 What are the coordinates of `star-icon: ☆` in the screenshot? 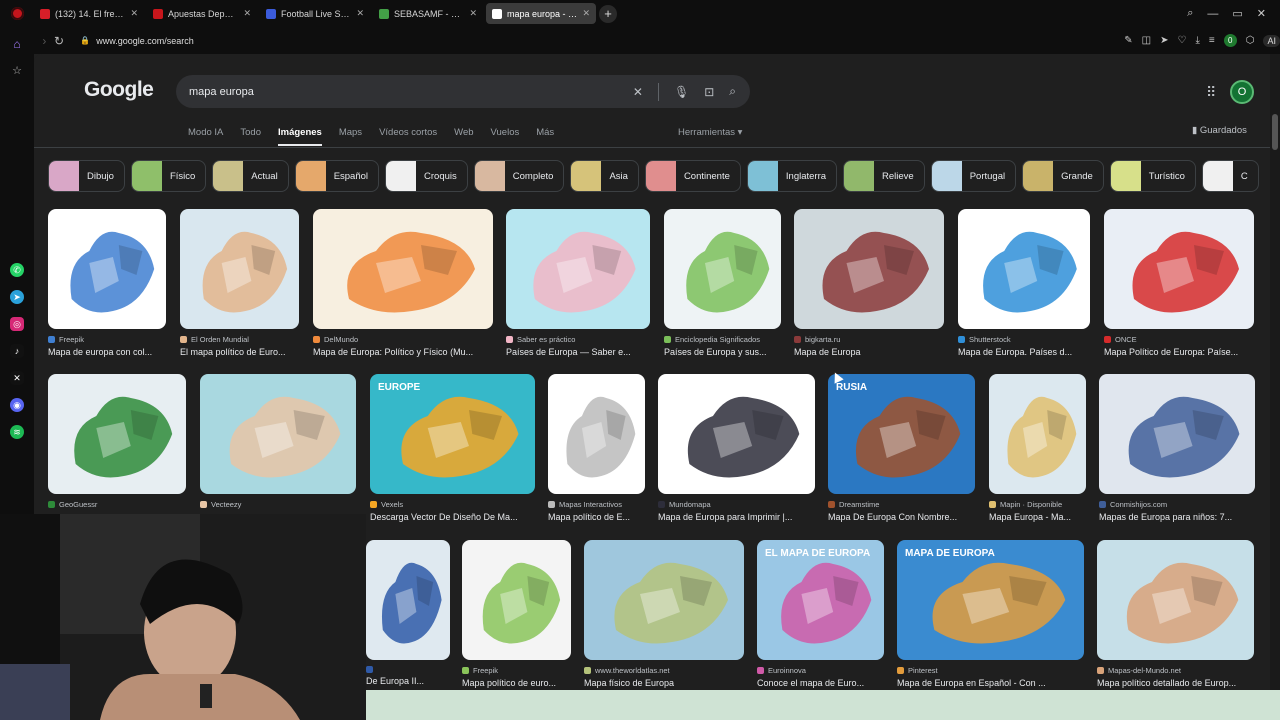 It's located at (17, 70).